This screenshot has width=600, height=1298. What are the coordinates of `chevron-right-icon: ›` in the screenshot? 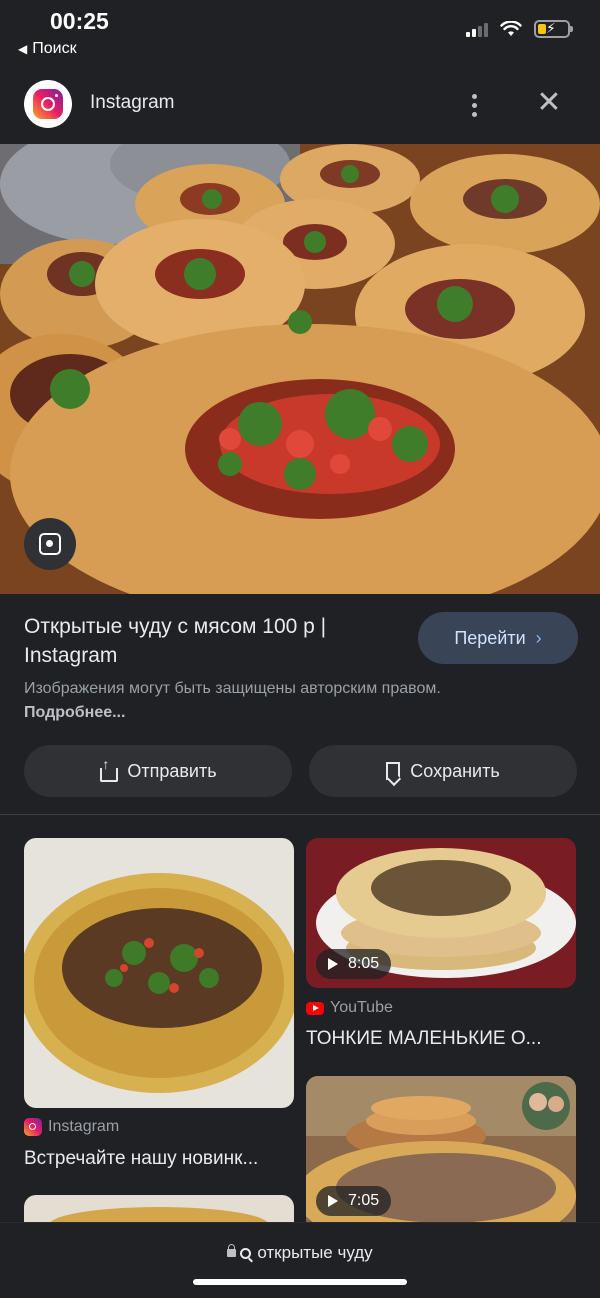 It's located at (538, 637).